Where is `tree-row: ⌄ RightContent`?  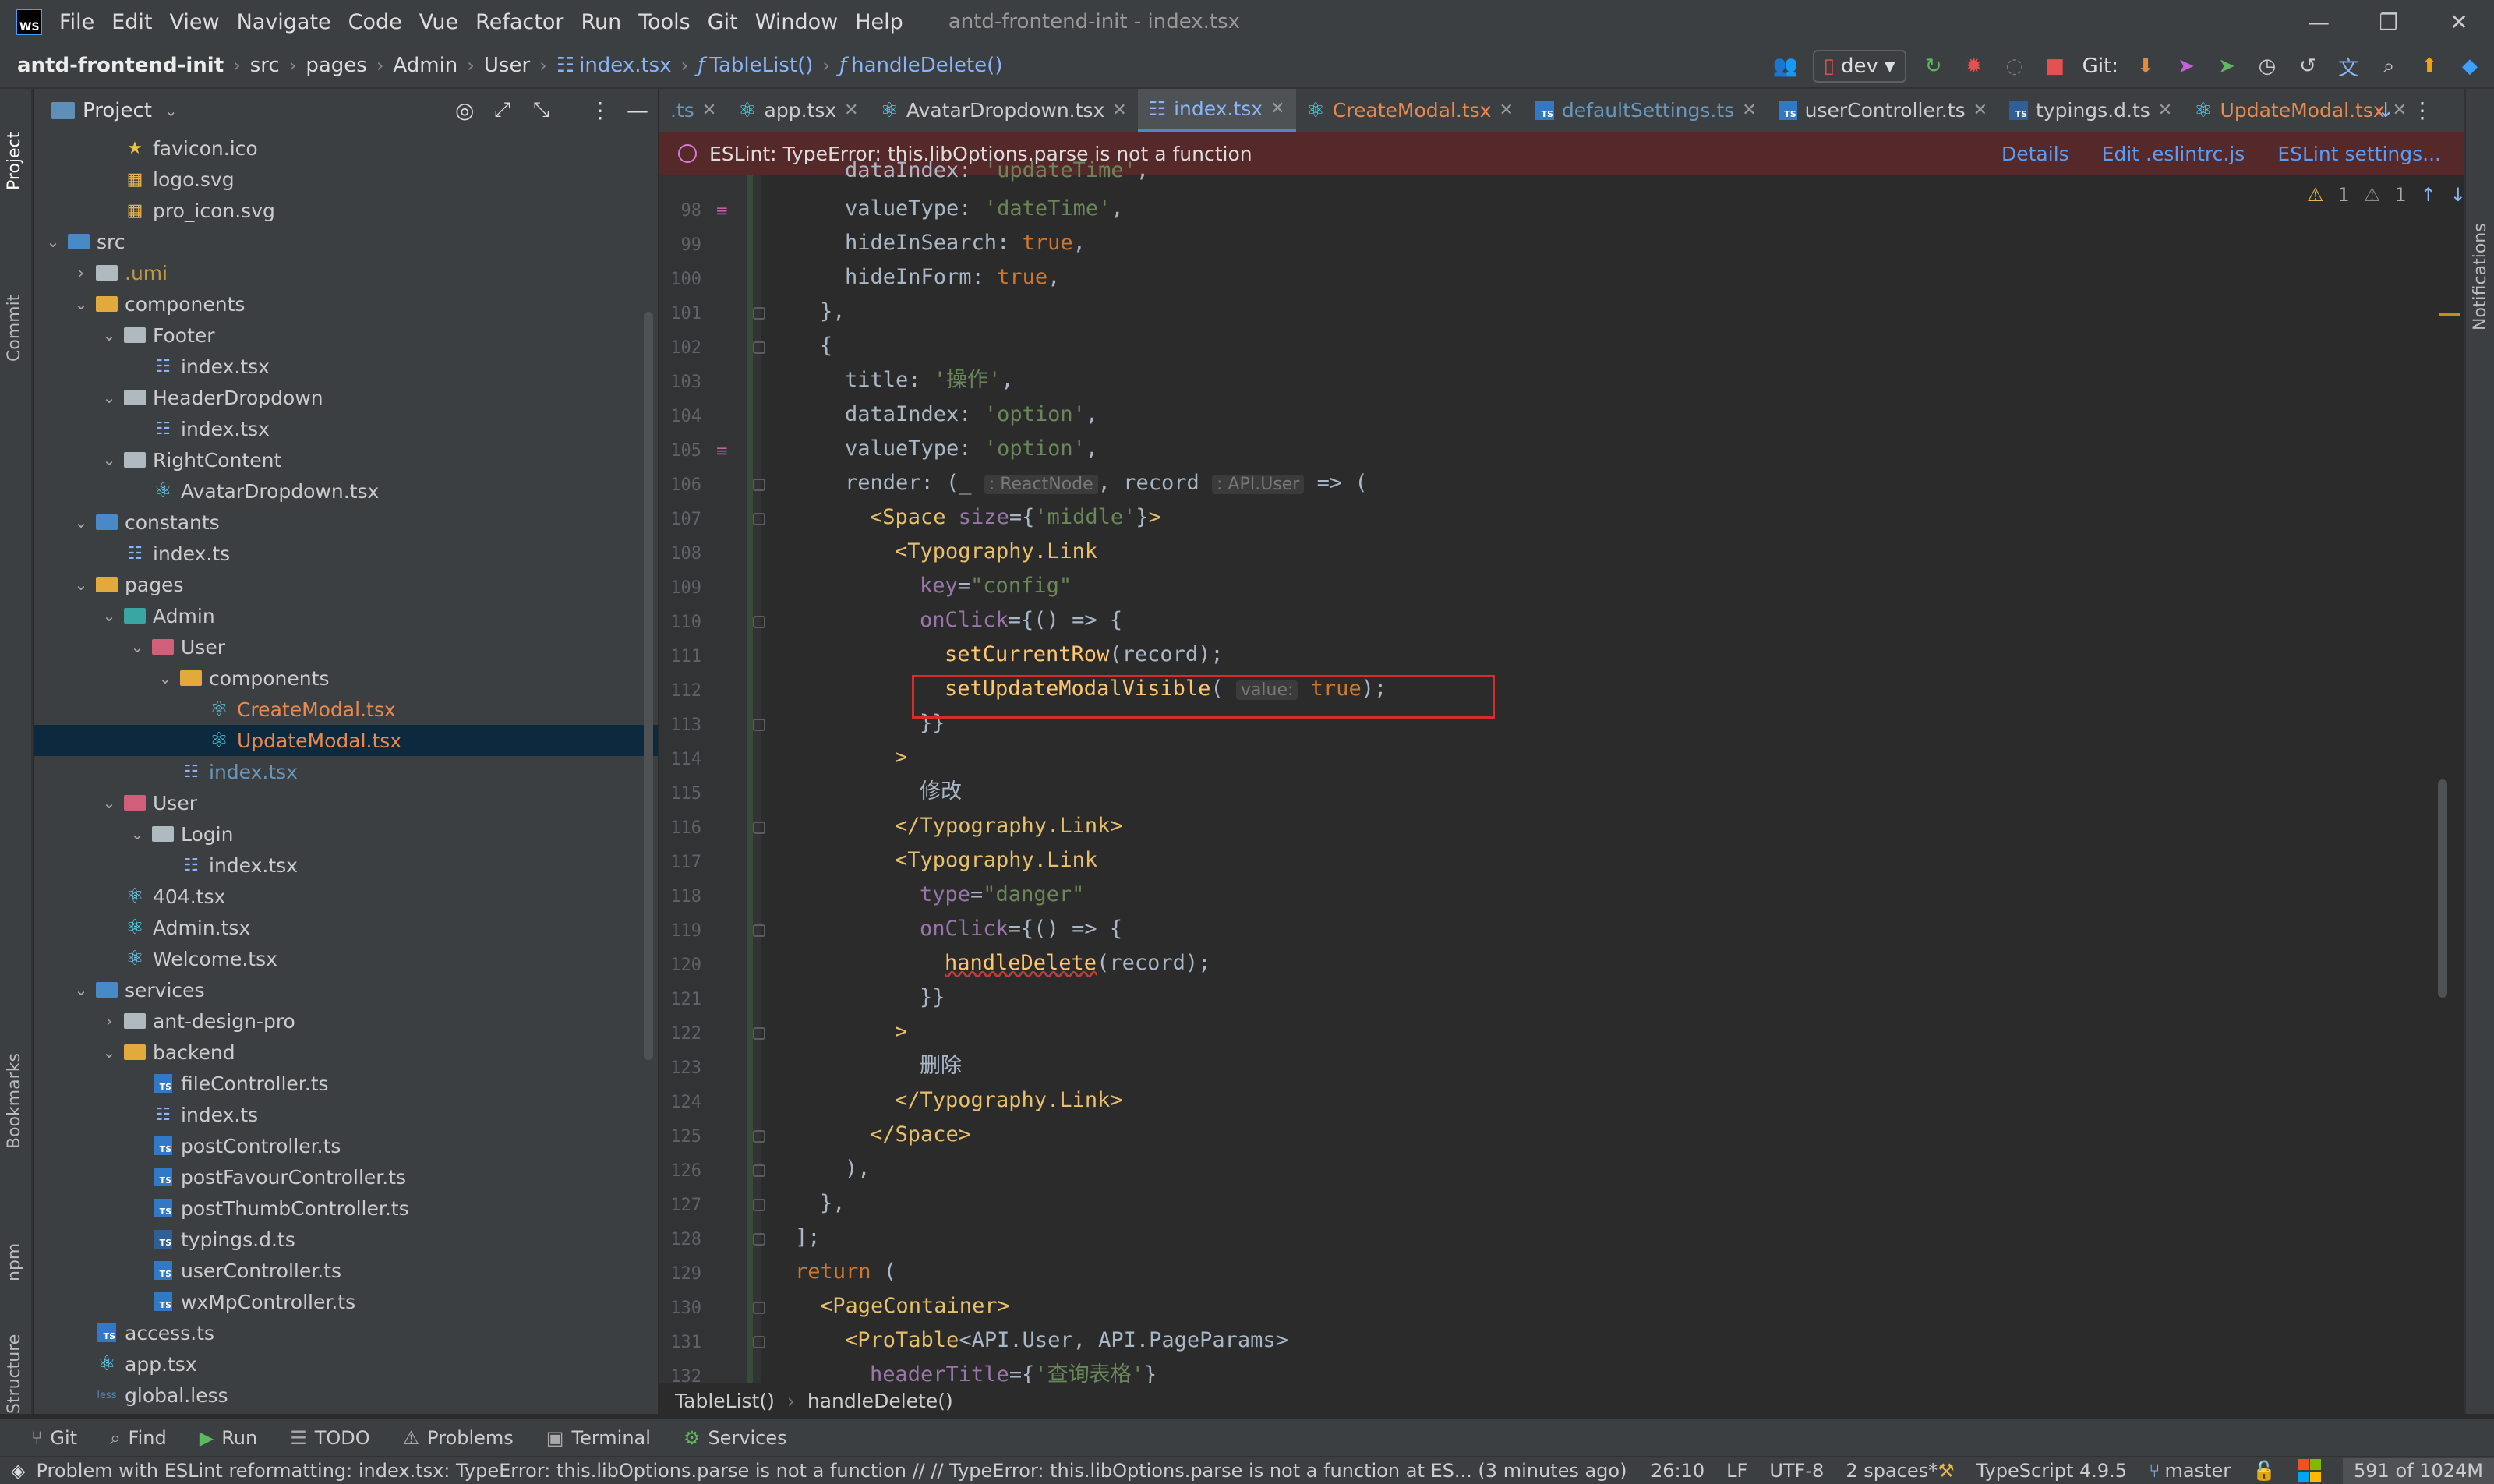
tree-row: ⌄ RightContent is located at coordinates (346, 459).